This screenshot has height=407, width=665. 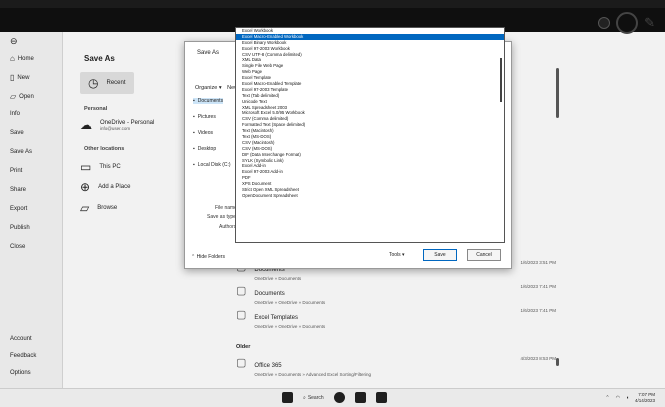 I want to click on clock: 7:07 PM 4/14/2023, so click(x=645, y=398).